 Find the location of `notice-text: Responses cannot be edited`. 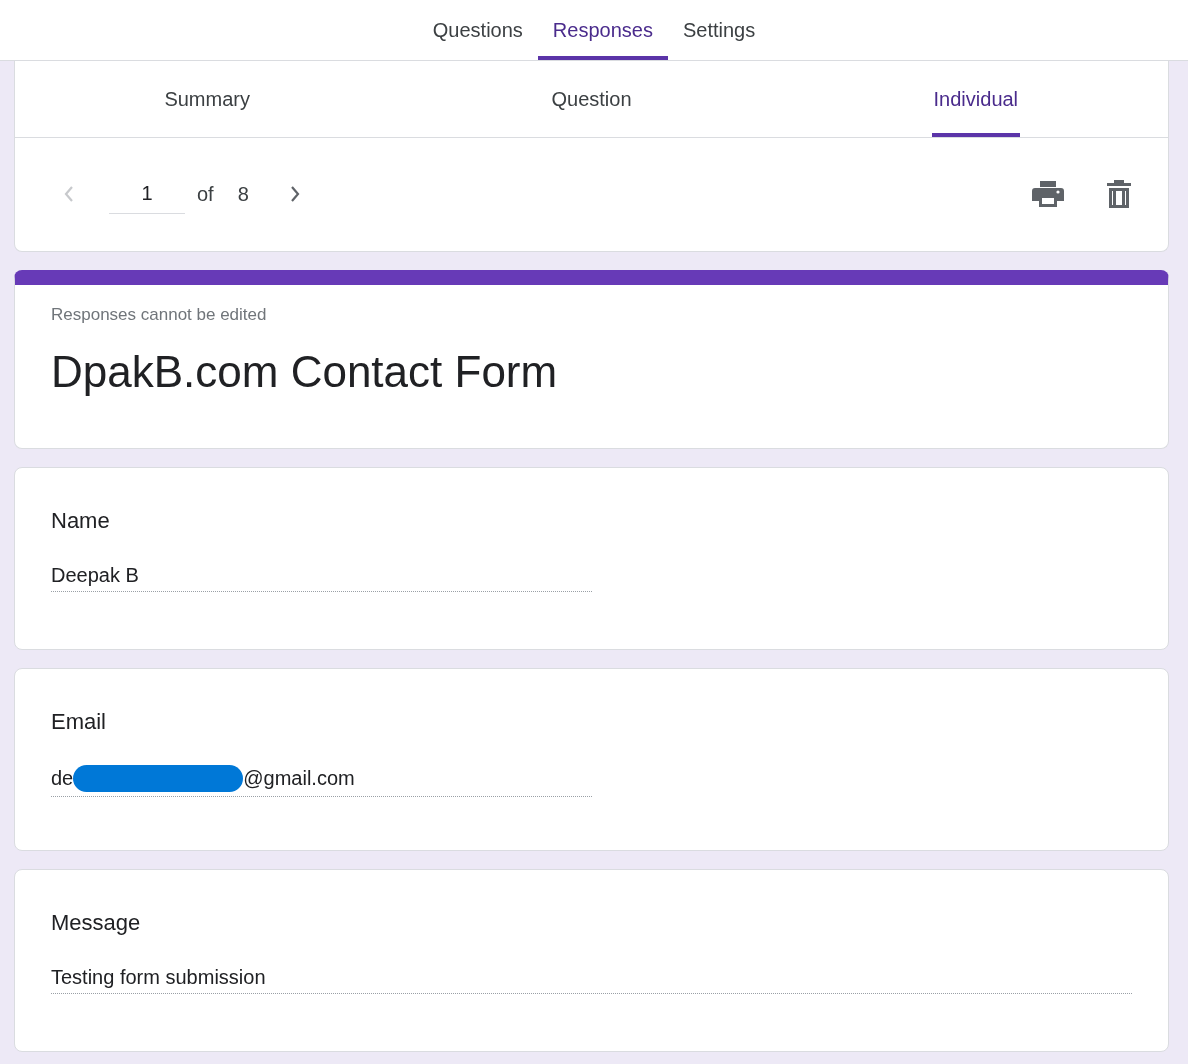

notice-text: Responses cannot be edited is located at coordinates (159, 315).